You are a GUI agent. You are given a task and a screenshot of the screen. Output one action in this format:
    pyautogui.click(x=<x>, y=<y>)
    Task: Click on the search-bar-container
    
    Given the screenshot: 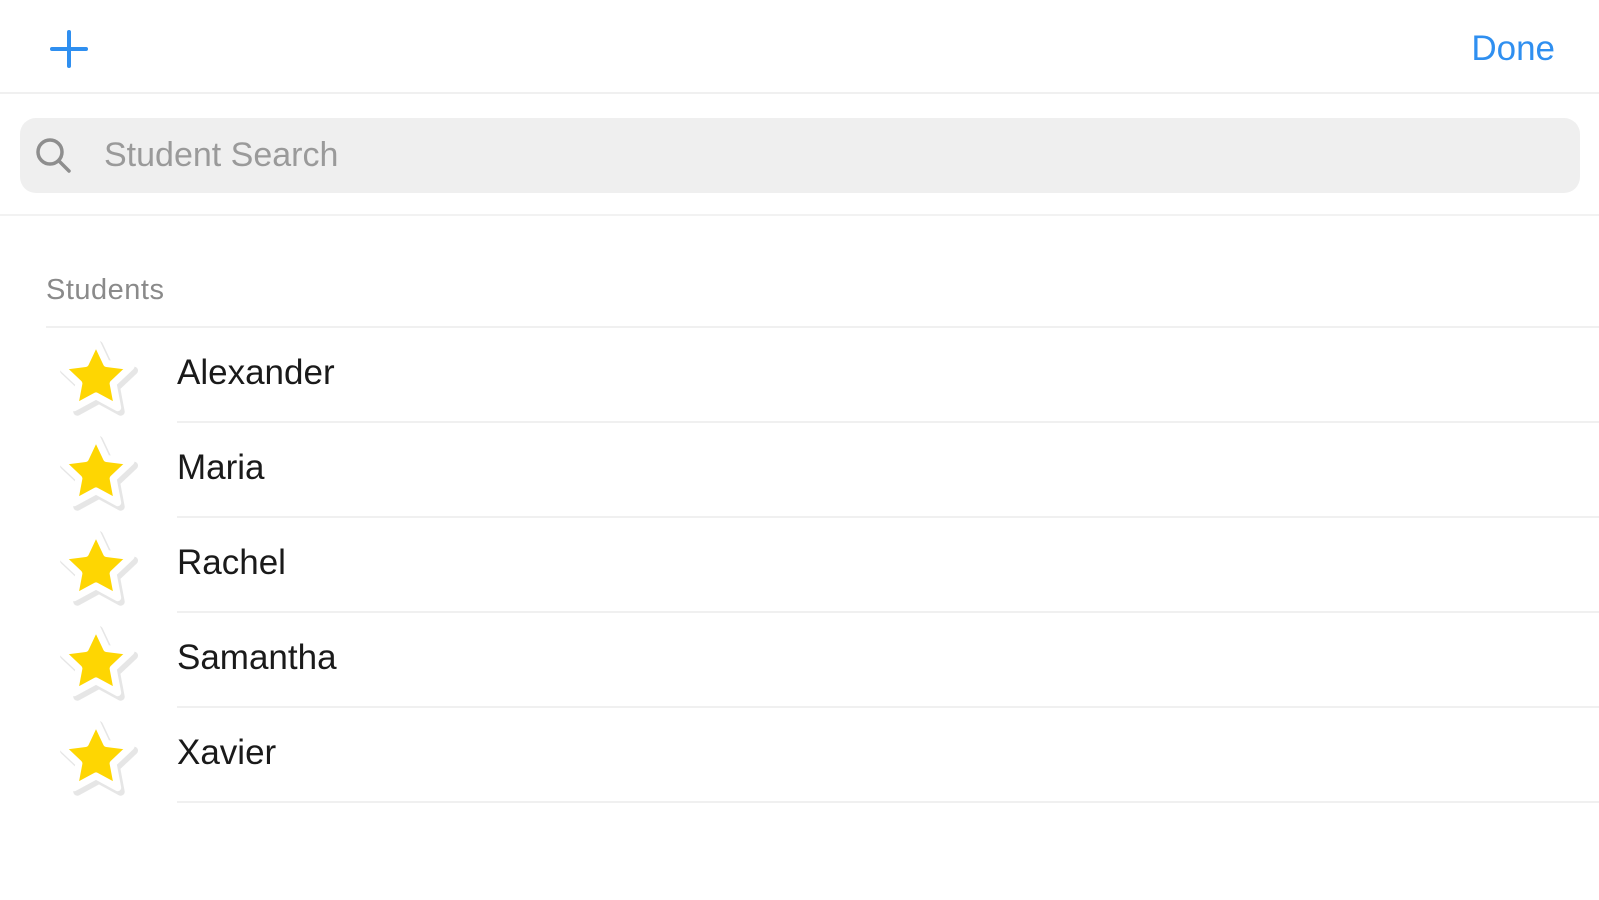 What is the action you would take?
    pyautogui.click(x=799, y=155)
    